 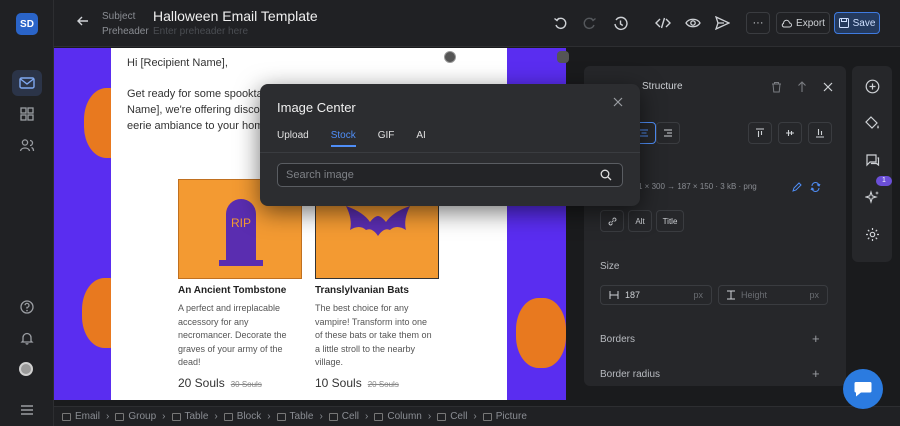 I want to click on borders-label: Borders, so click(x=618, y=339).